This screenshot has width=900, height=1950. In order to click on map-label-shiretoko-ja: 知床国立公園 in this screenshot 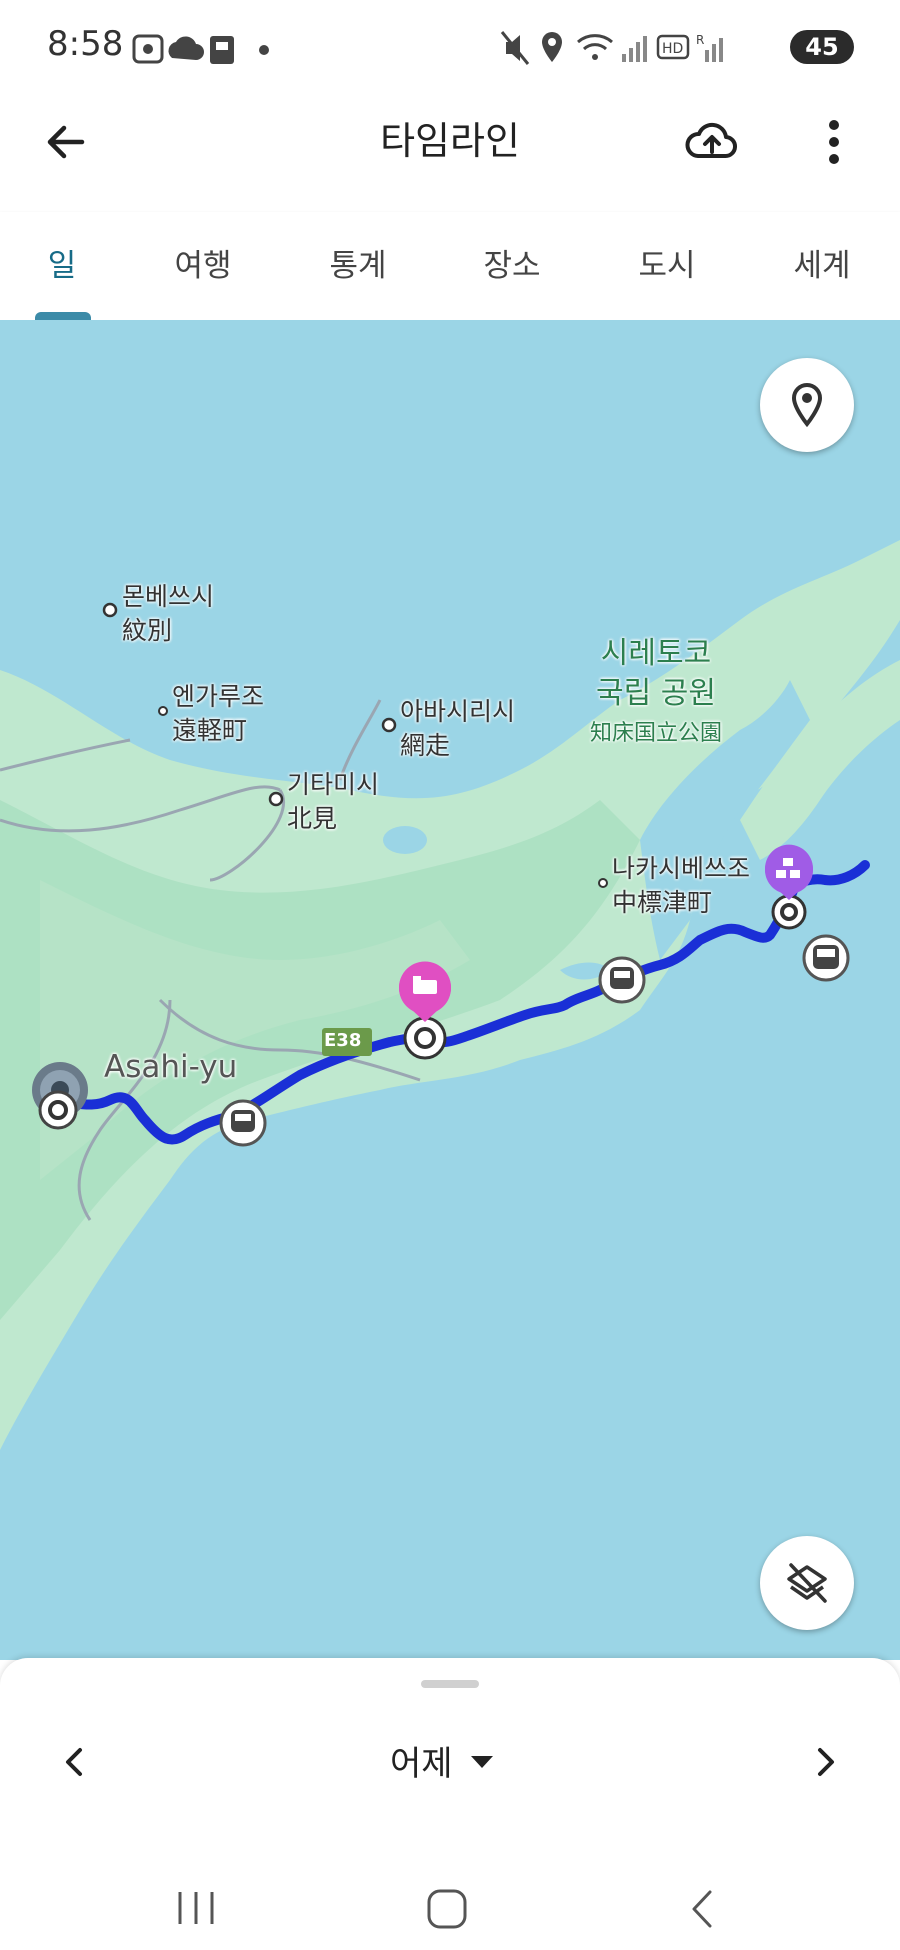, I will do `click(656, 733)`.